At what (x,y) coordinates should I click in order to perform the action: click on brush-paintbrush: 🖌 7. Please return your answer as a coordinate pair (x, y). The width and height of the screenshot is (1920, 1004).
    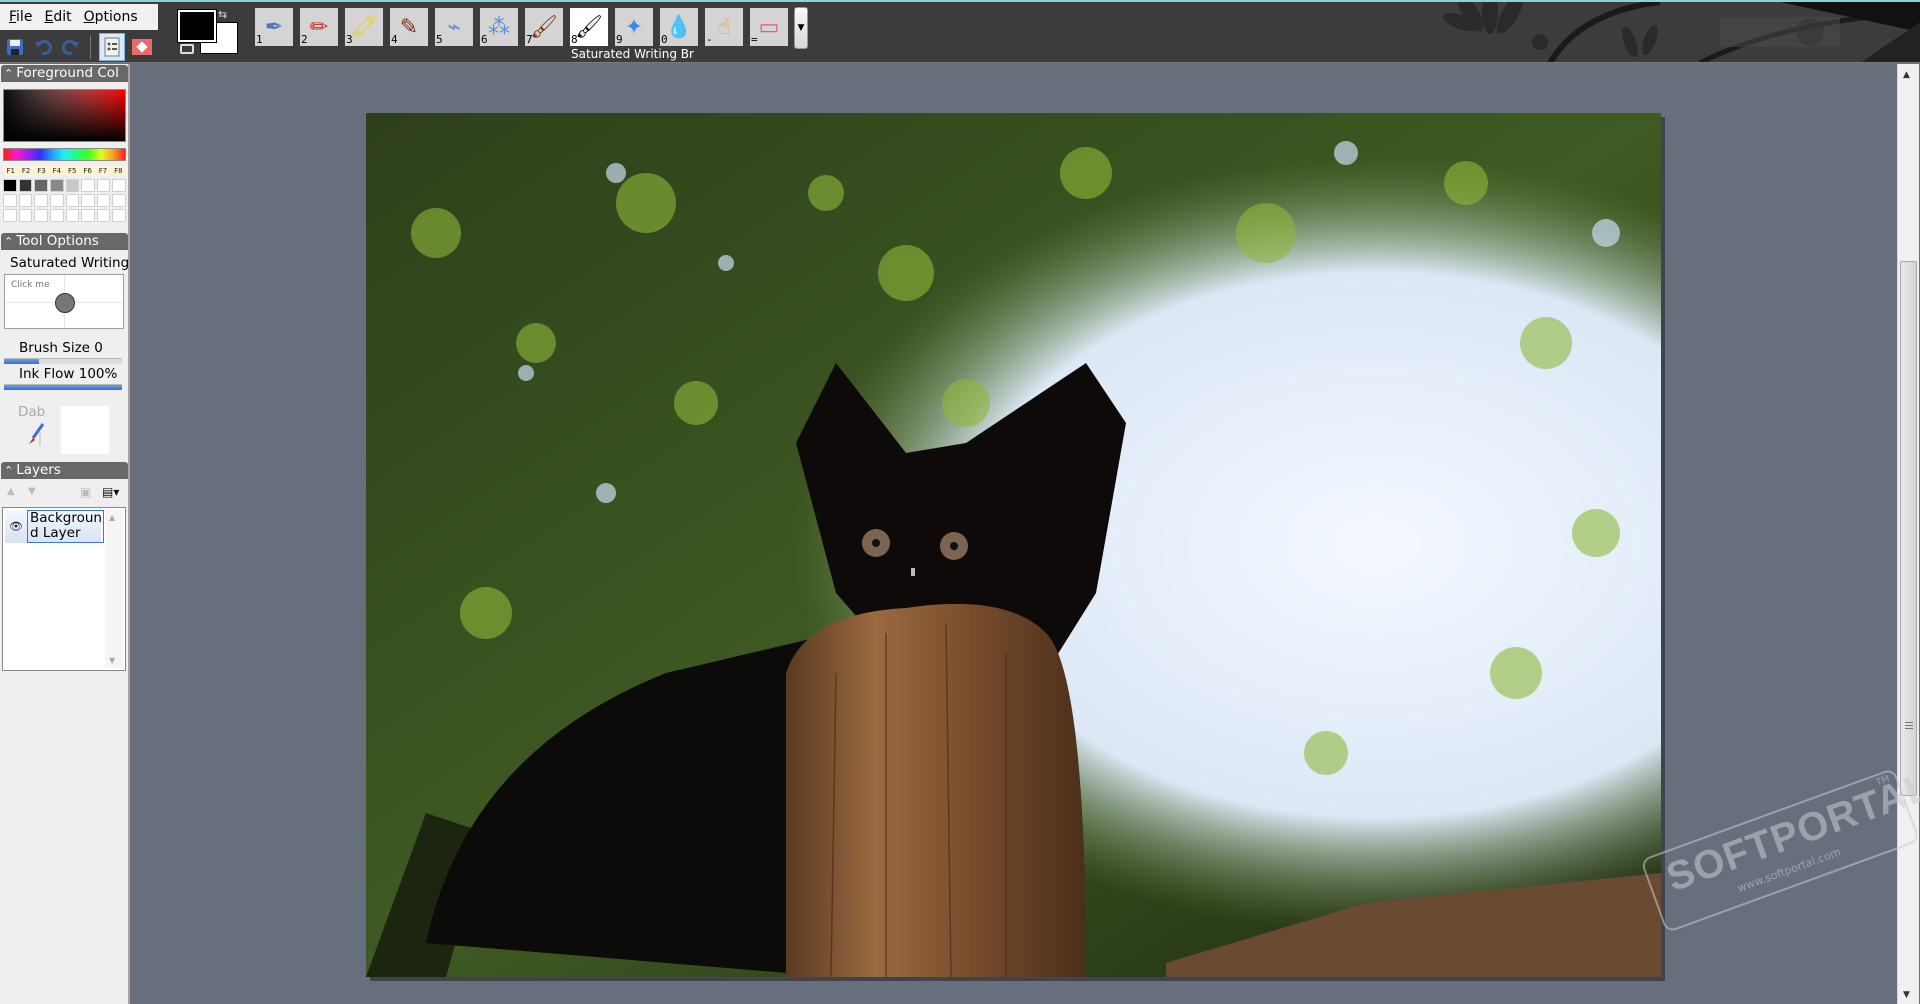
    Looking at the image, I should click on (544, 27).